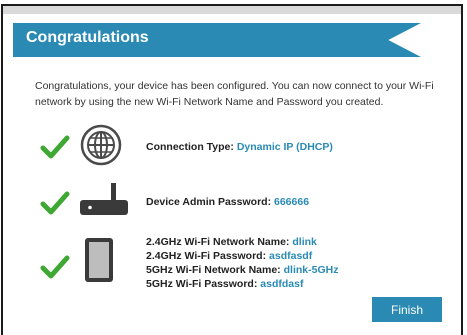 The image size is (467, 335). Describe the element at coordinates (202, 284) in the screenshot. I see `wifi-5-pass-label: 5GHz Wi-Fi Password:` at that location.